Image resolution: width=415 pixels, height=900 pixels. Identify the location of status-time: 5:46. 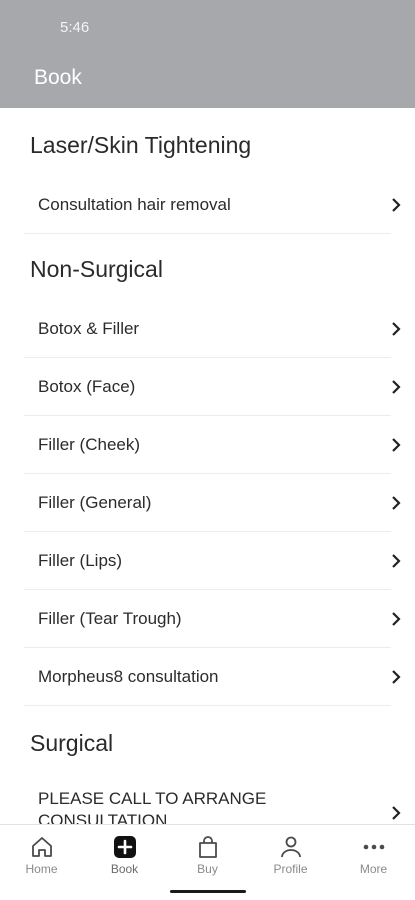
(75, 27).